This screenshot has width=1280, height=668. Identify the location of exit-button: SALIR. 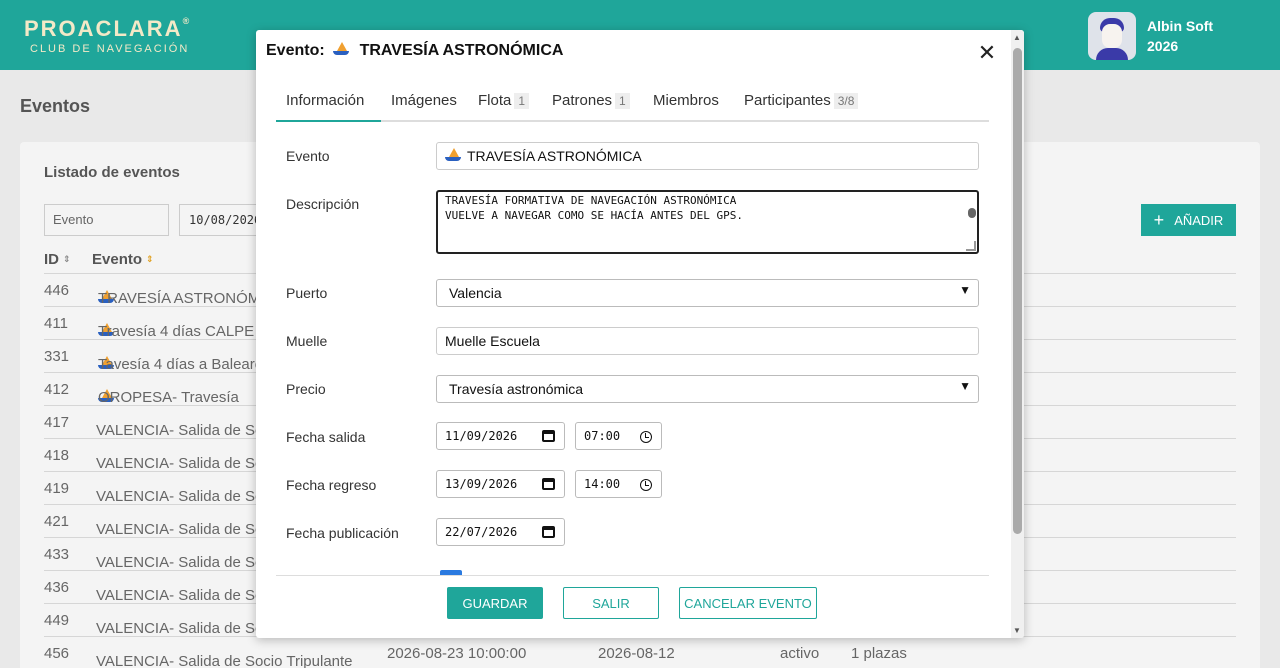
(611, 603).